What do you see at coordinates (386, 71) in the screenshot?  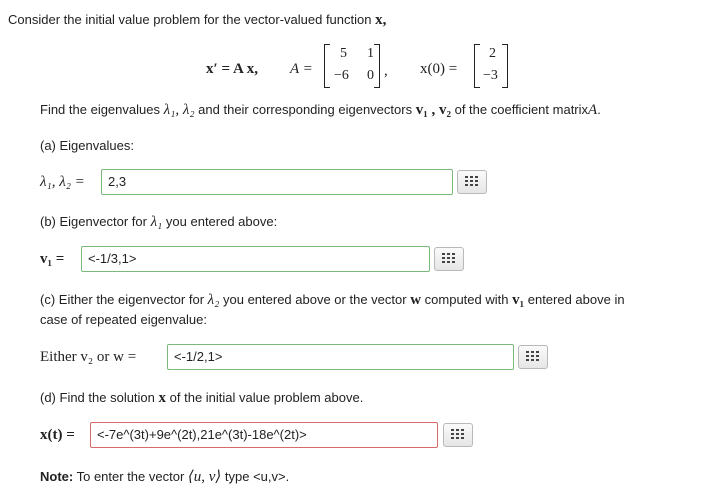 I see `comma: ,` at bounding box center [386, 71].